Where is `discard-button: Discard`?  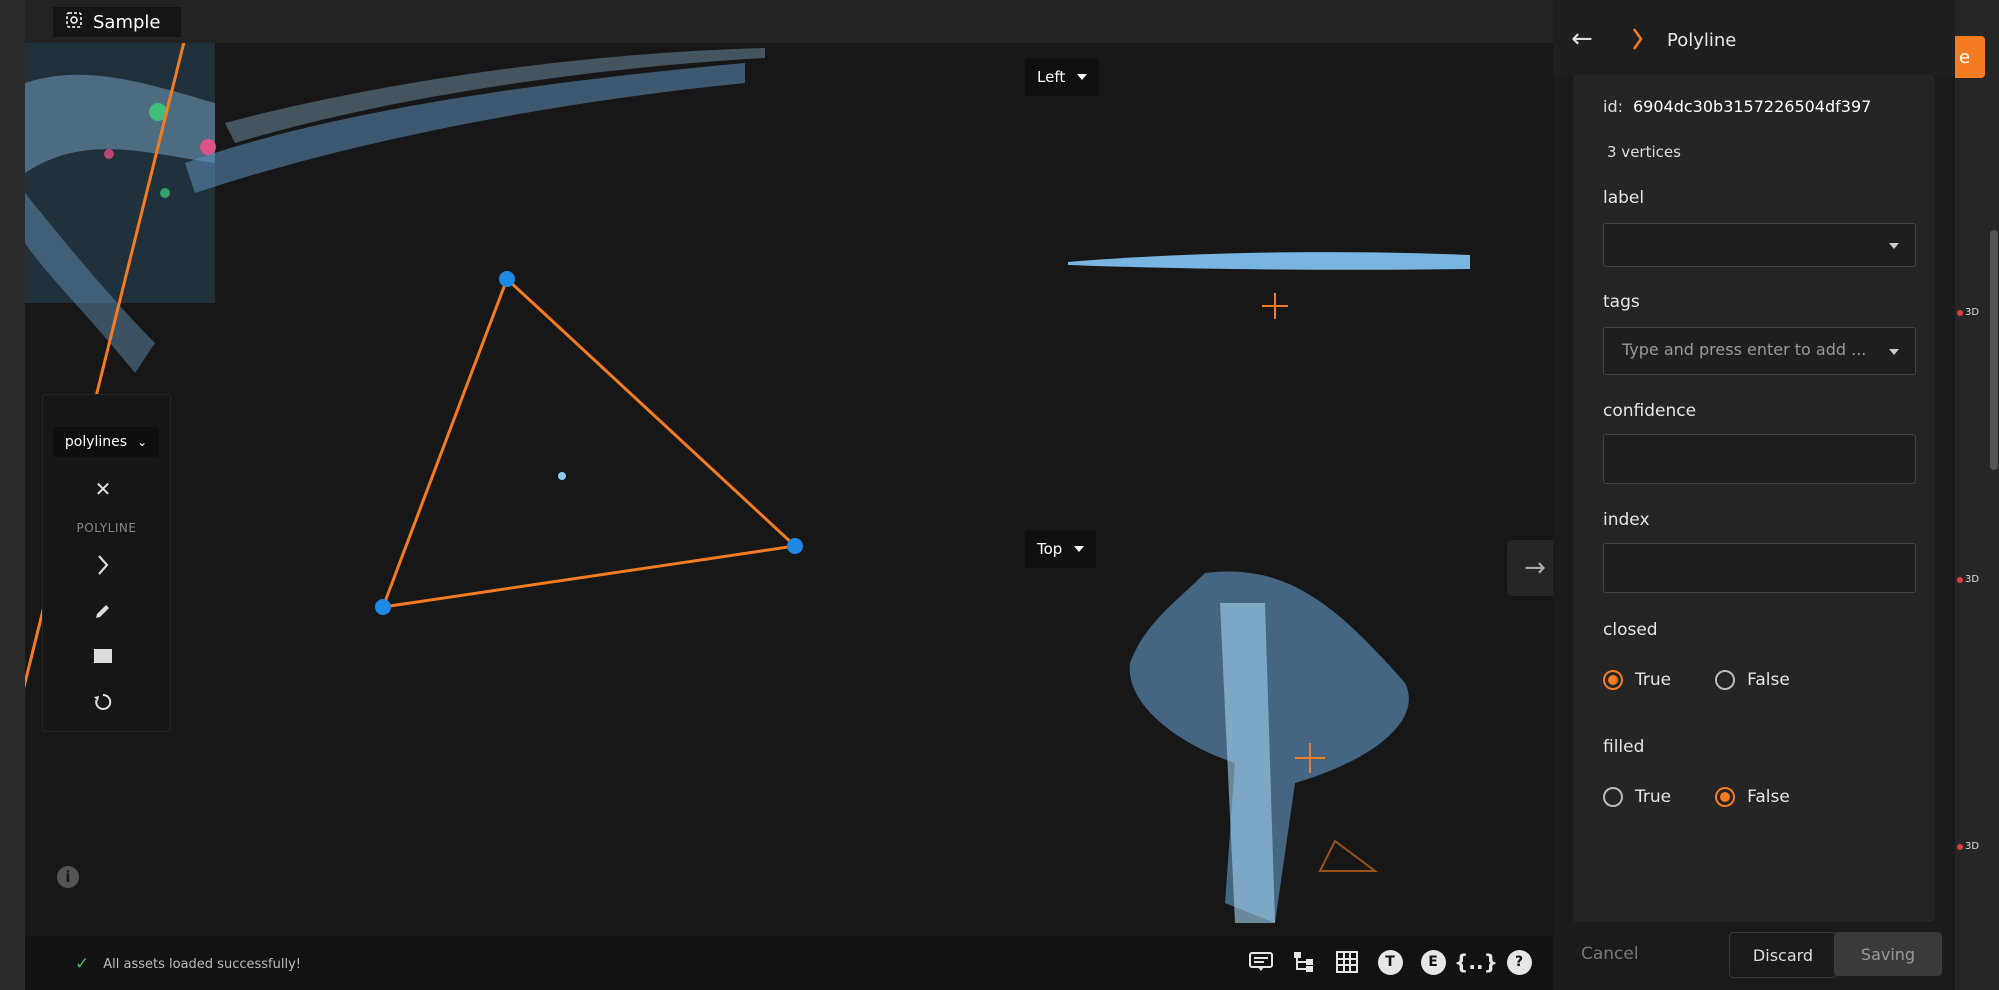
discard-button: Discard is located at coordinates (1783, 955).